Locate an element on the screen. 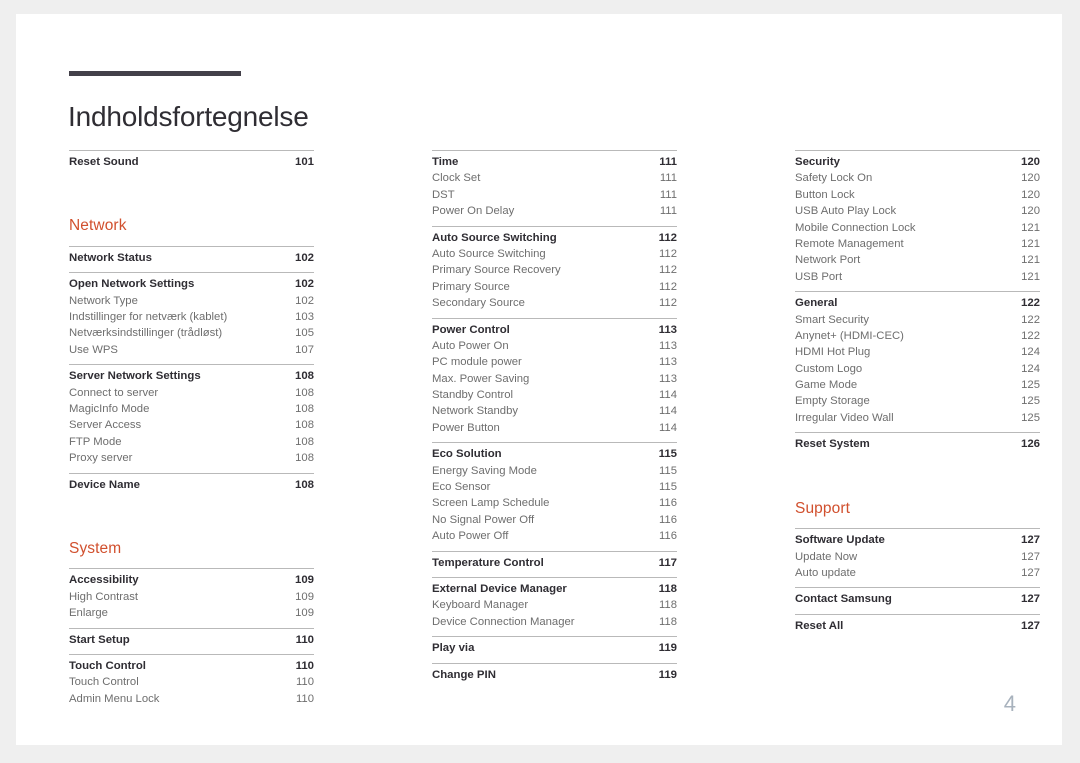  toc-entry-label: Smart Security is located at coordinates (832, 319).